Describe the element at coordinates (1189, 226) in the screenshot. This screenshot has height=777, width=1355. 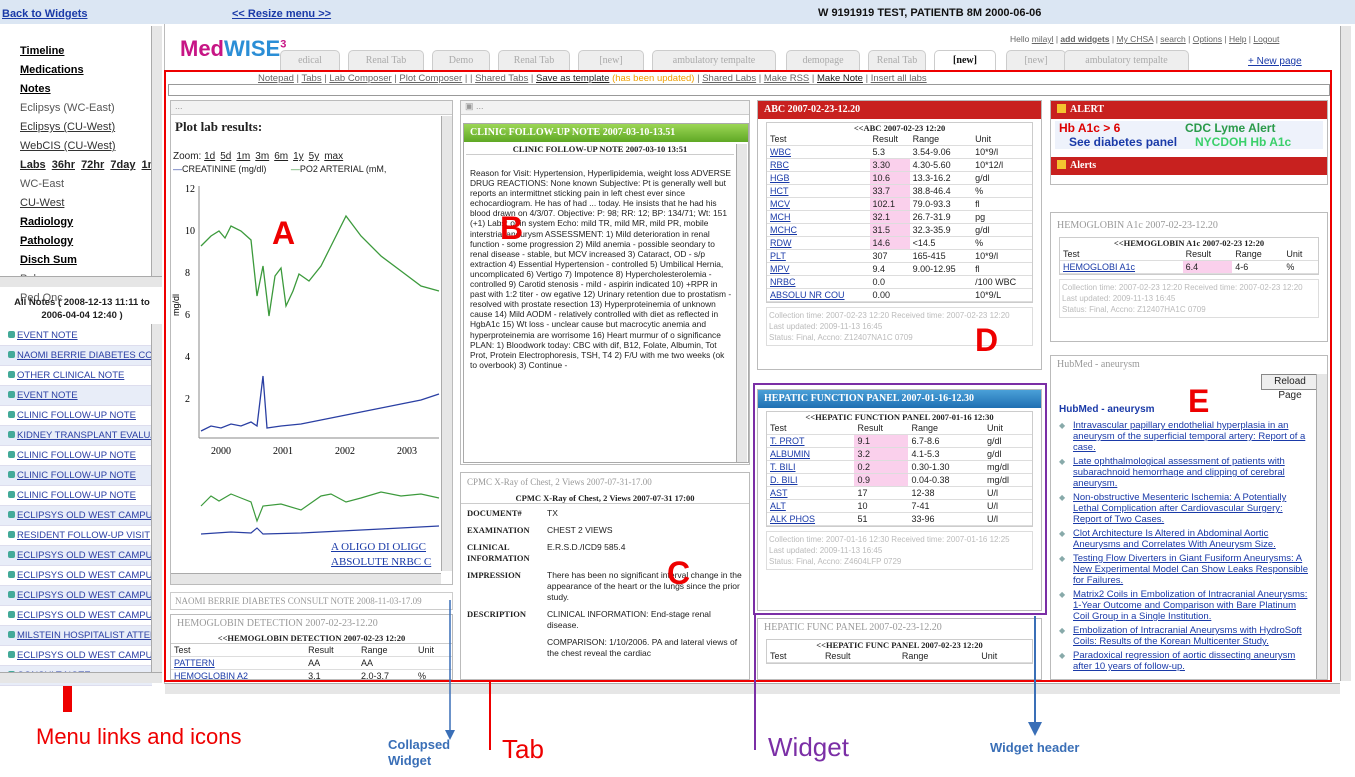
I see `hba1c-header: HEMOGLOBIN A1c 2007-02-23-12.20` at that location.